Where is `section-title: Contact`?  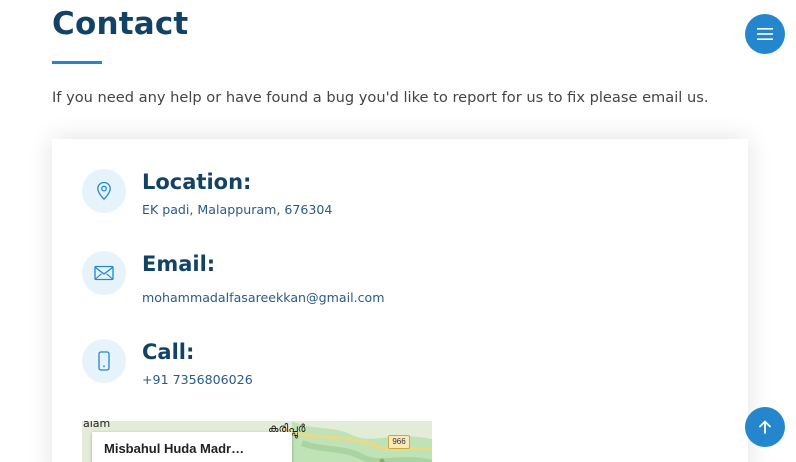 section-title: Contact is located at coordinates (120, 24).